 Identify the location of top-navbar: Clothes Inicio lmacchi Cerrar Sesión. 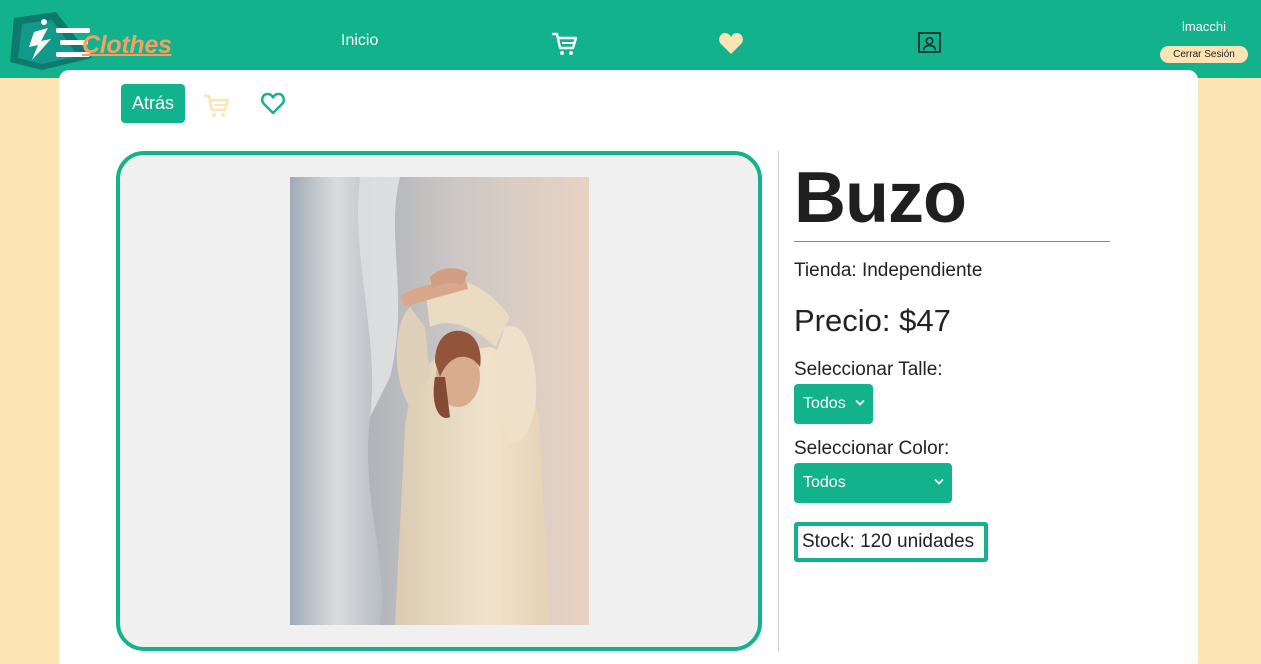
(630, 39).